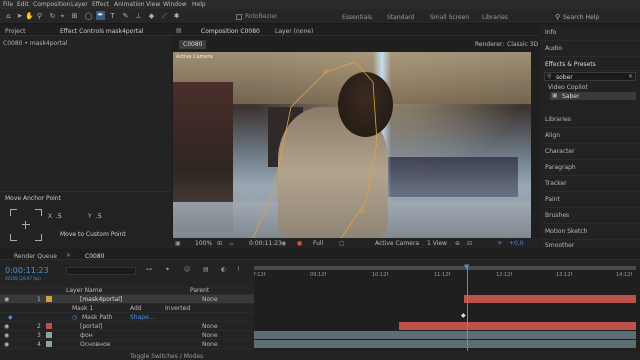  Describe the element at coordinates (127, 308) in the screenshot. I see `layer-row: Mask 1 Add Inverted` at that location.